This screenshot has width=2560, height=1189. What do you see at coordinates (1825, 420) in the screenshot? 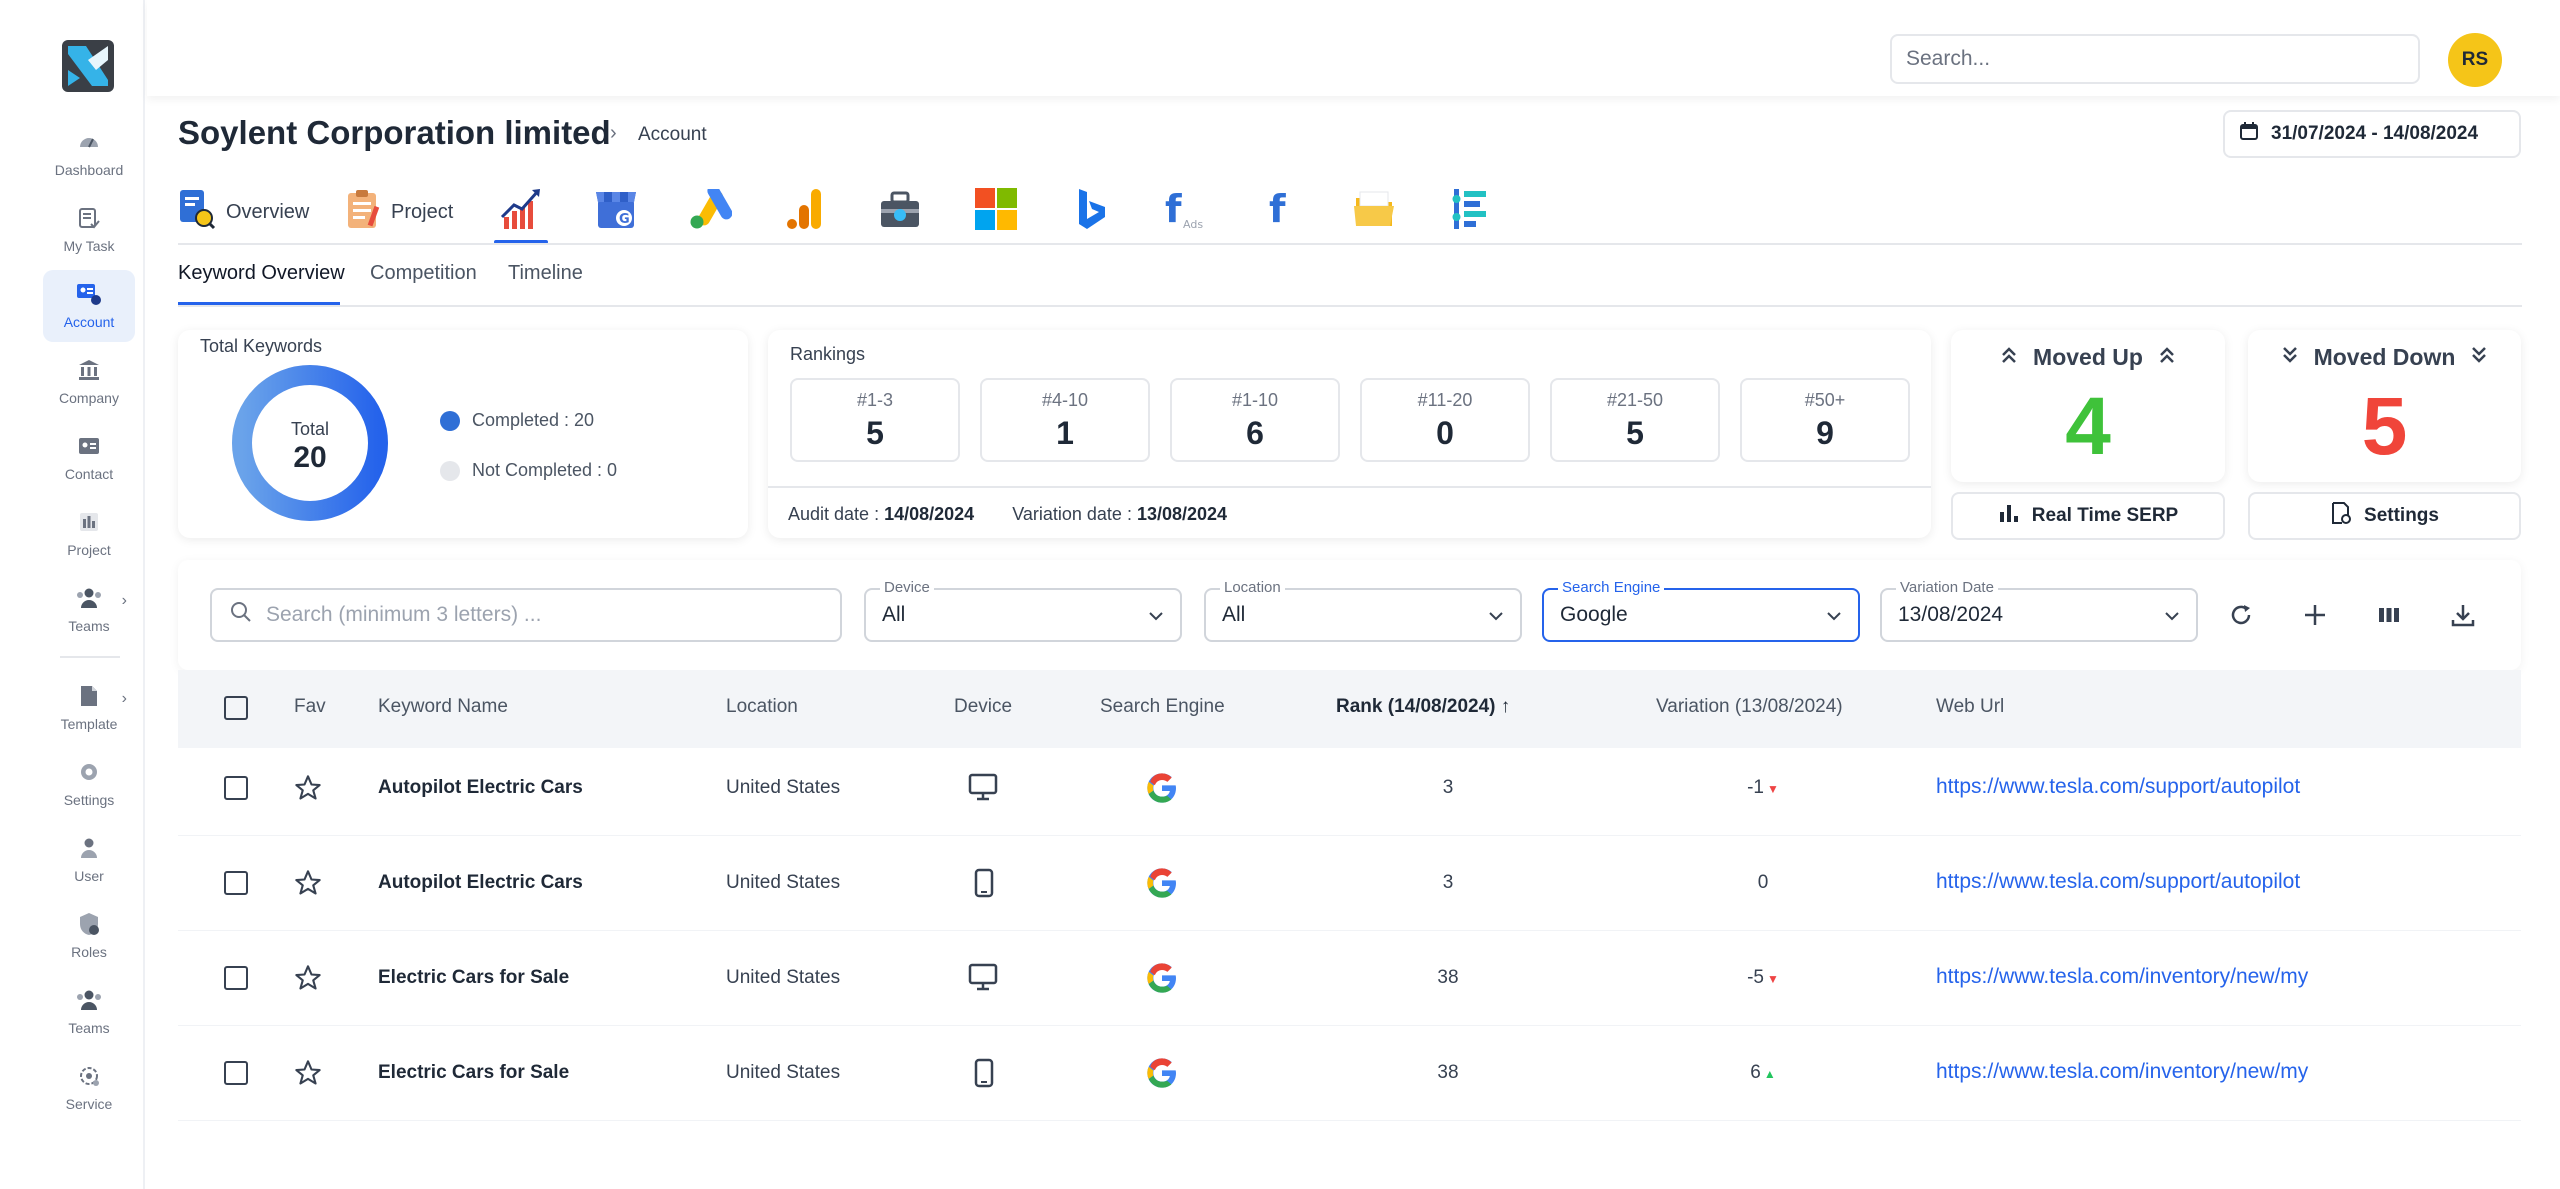
I see `rank-box-50-plus: #50+ 9` at bounding box center [1825, 420].